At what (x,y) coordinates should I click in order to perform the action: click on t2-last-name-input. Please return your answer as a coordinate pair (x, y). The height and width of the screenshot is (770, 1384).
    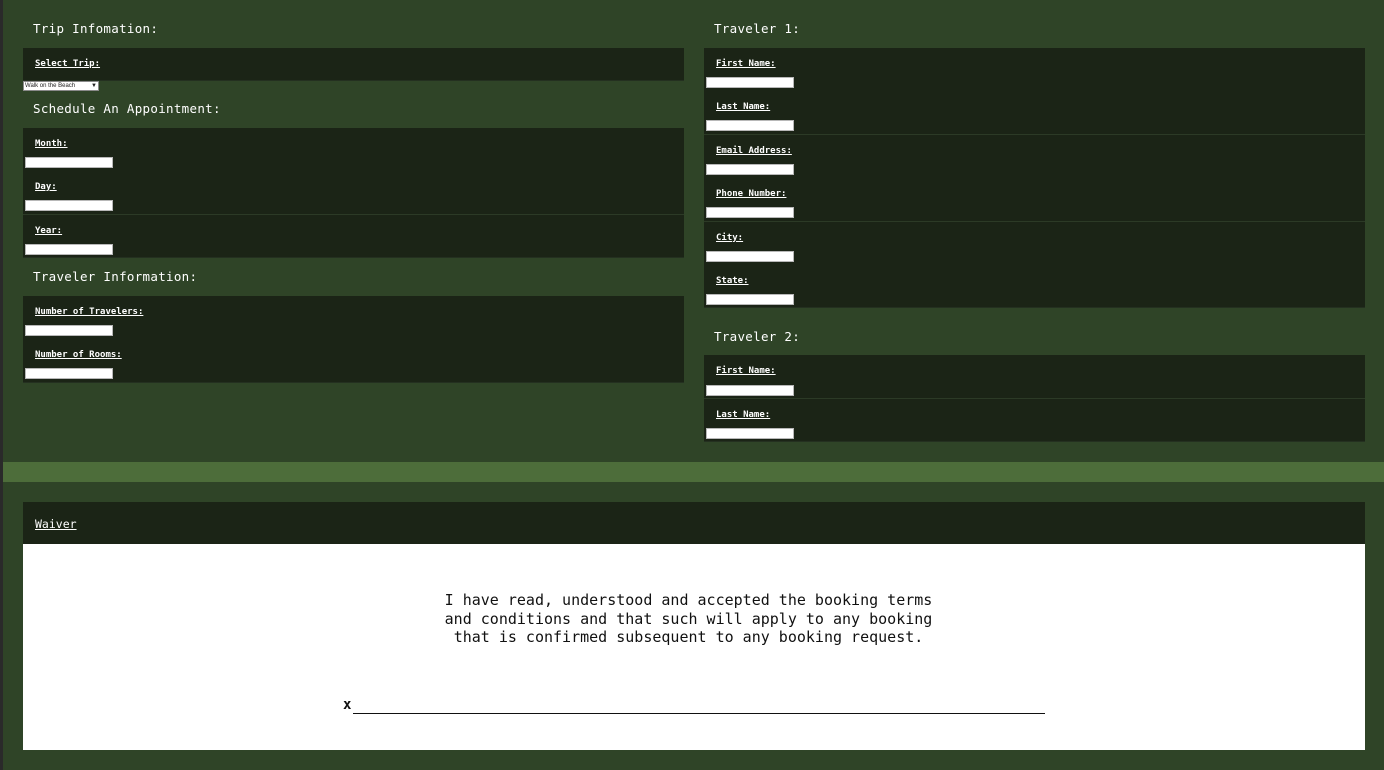
    Looking at the image, I should click on (750, 433).